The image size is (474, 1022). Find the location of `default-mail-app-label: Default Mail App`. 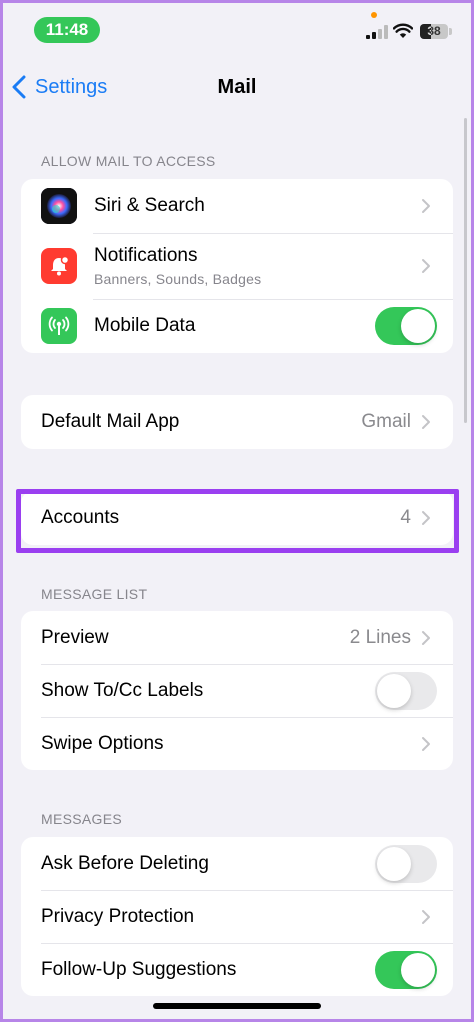

default-mail-app-label: Default Mail App is located at coordinates (110, 421).